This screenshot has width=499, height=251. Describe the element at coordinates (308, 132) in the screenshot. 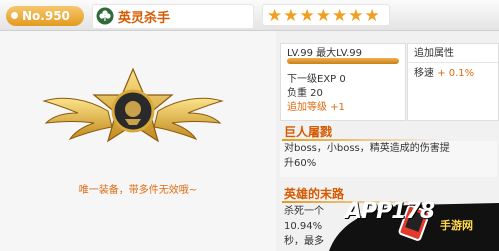

I see `skill-title: 巨人屠戮` at that location.